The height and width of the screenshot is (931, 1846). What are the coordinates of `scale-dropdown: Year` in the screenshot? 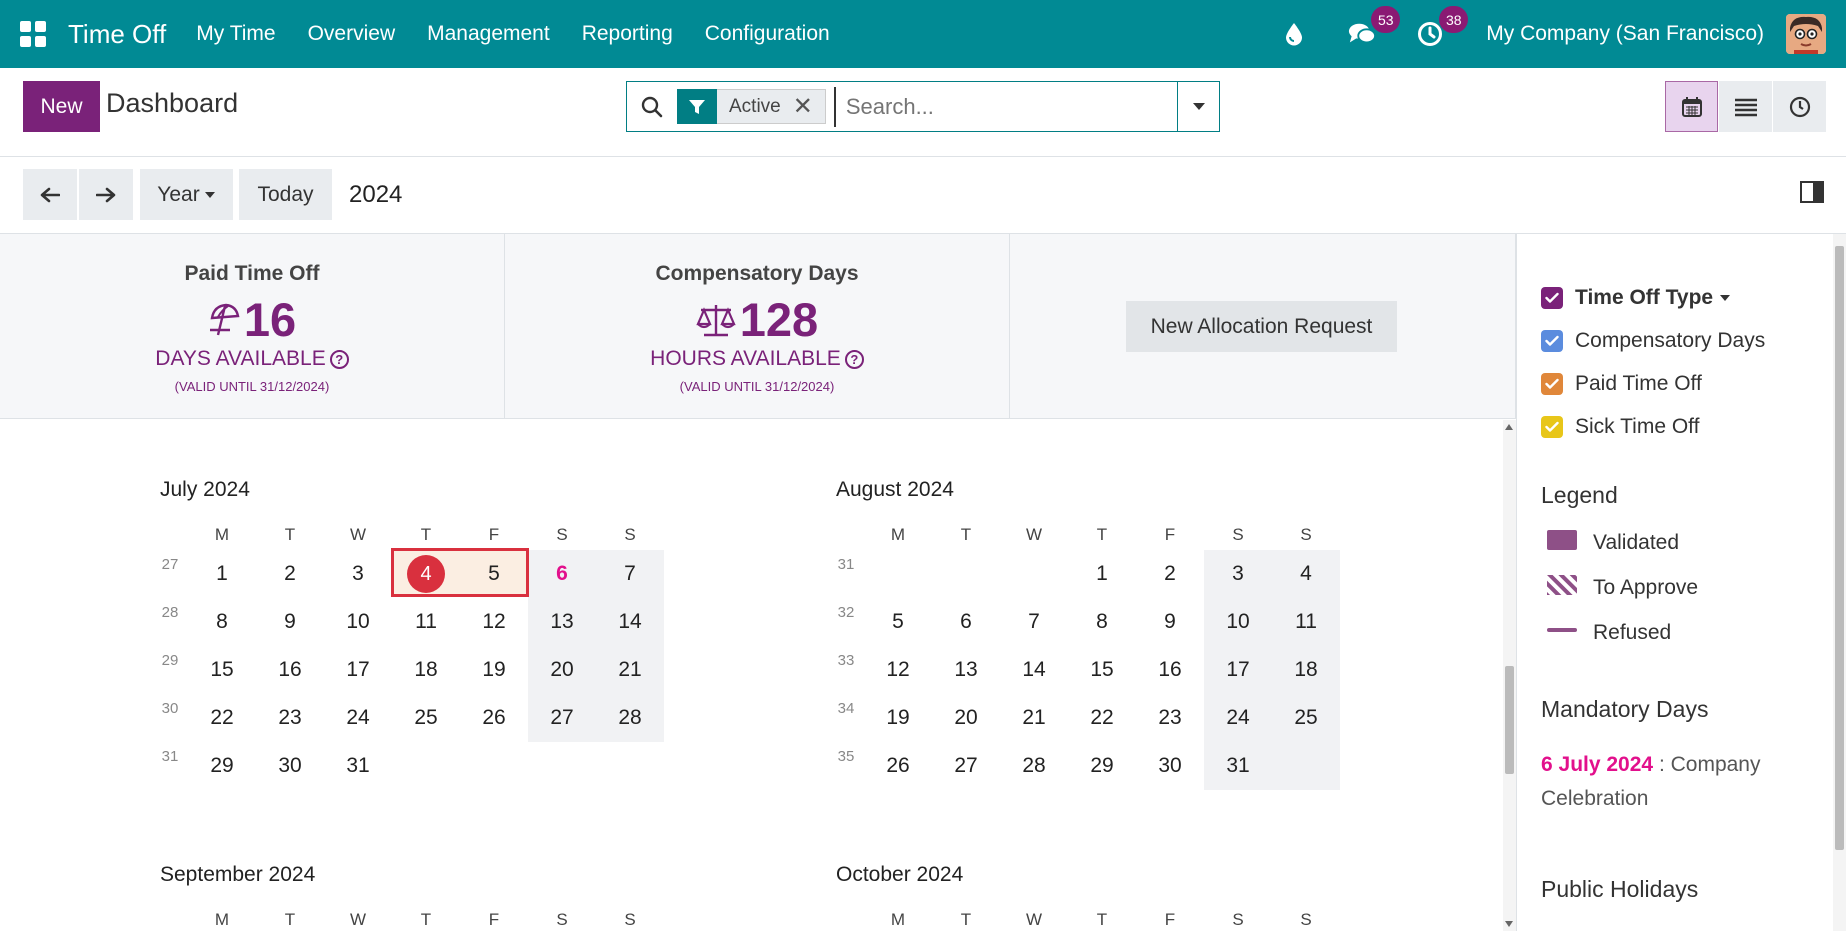 It's located at (186, 194).